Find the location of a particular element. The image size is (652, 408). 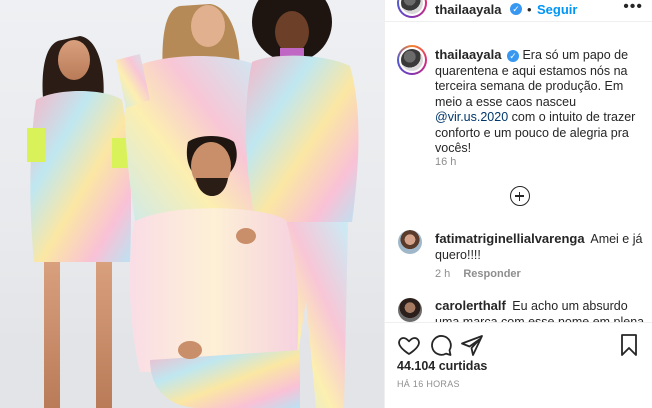

reply-button: Responder is located at coordinates (491, 274).